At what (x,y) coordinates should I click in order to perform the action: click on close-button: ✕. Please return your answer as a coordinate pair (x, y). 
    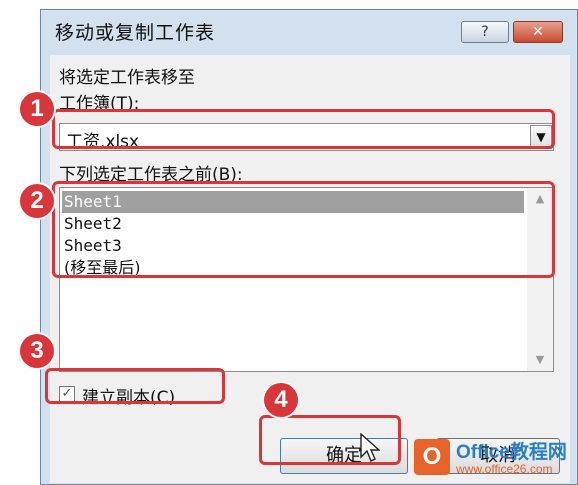
    Looking at the image, I should click on (538, 32).